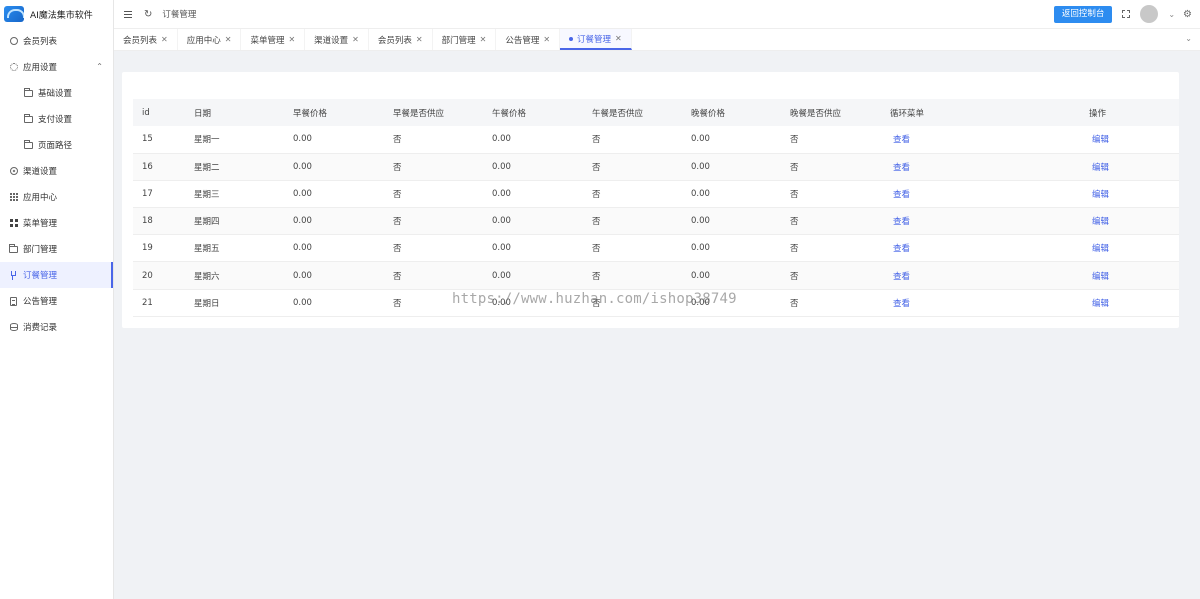 This screenshot has width=1200, height=599. I want to click on cell-id: 19, so click(159, 248).